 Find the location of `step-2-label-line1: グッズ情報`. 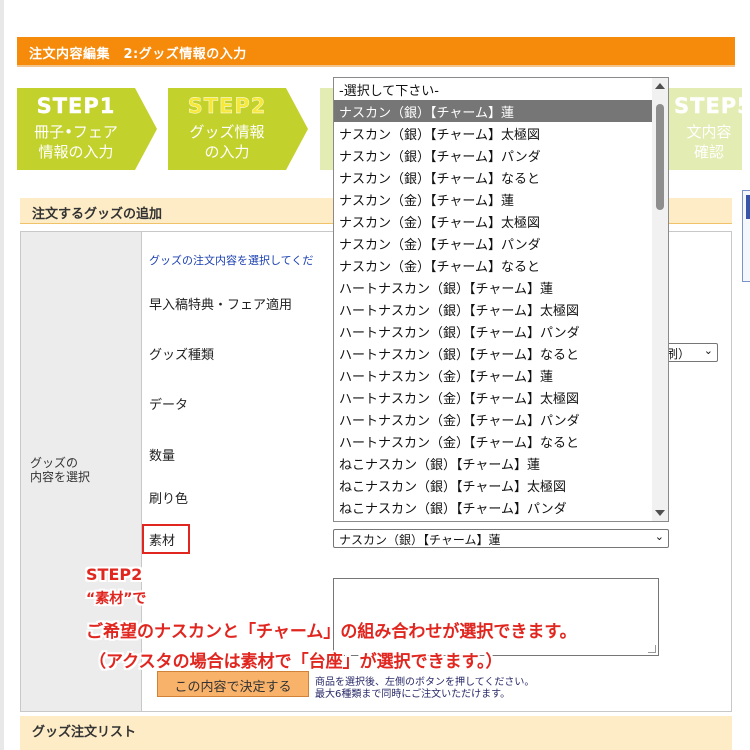

step-2-label-line1: グッズ情報 is located at coordinates (227, 132).